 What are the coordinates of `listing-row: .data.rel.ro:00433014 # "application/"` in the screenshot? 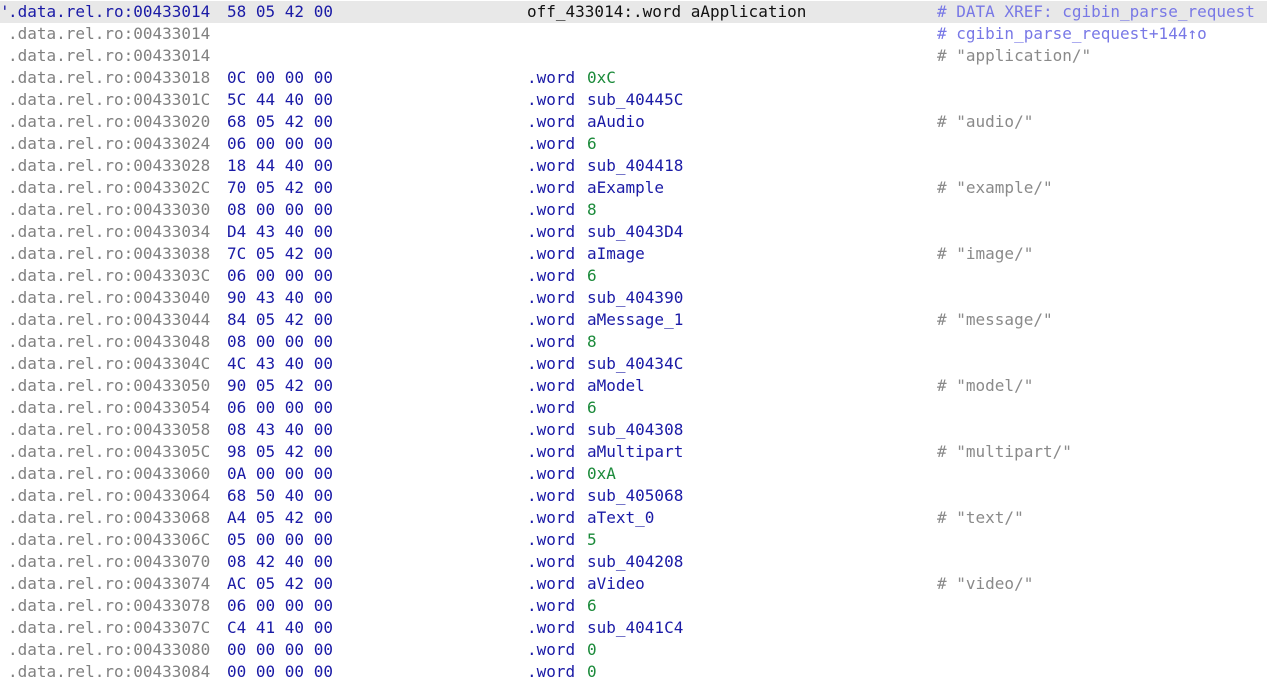 It's located at (633, 56).